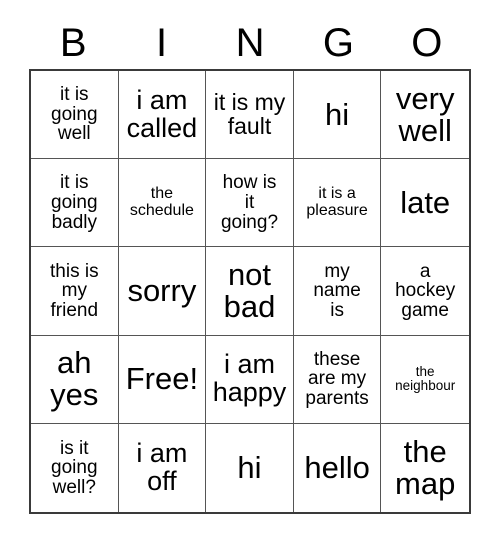 The height and width of the screenshot is (544, 500). I want to click on bingo-cell: it is going badly, so click(75, 203).